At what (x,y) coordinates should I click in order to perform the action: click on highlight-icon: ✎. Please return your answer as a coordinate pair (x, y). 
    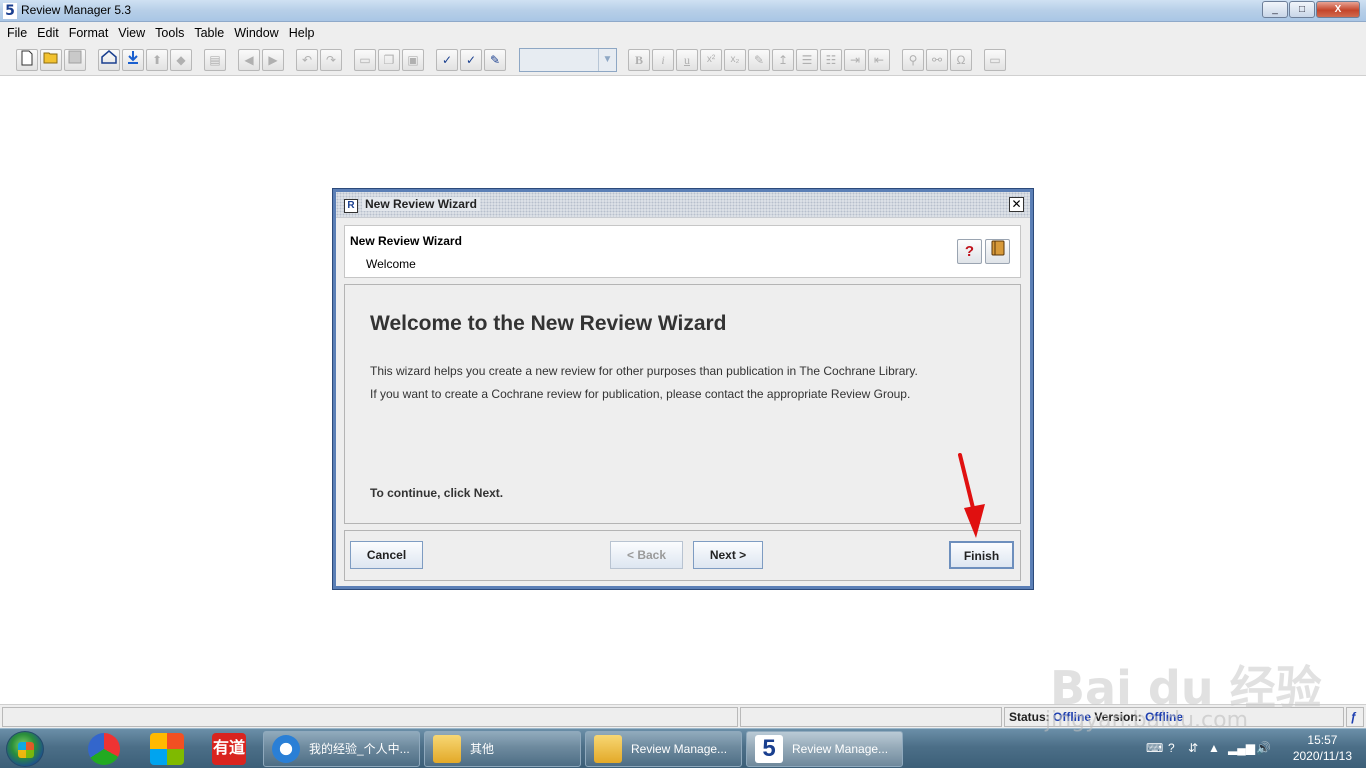
    Looking at the image, I should click on (759, 60).